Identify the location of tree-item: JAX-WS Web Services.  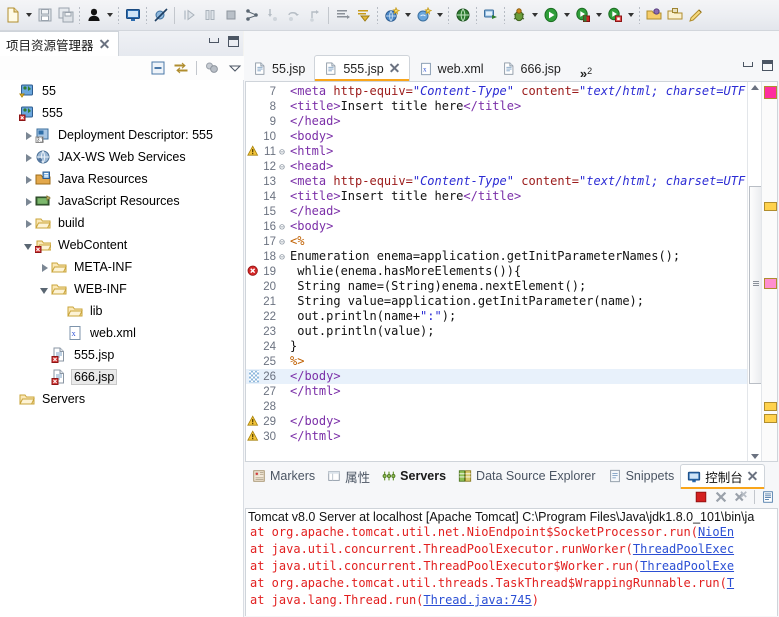
(121, 157).